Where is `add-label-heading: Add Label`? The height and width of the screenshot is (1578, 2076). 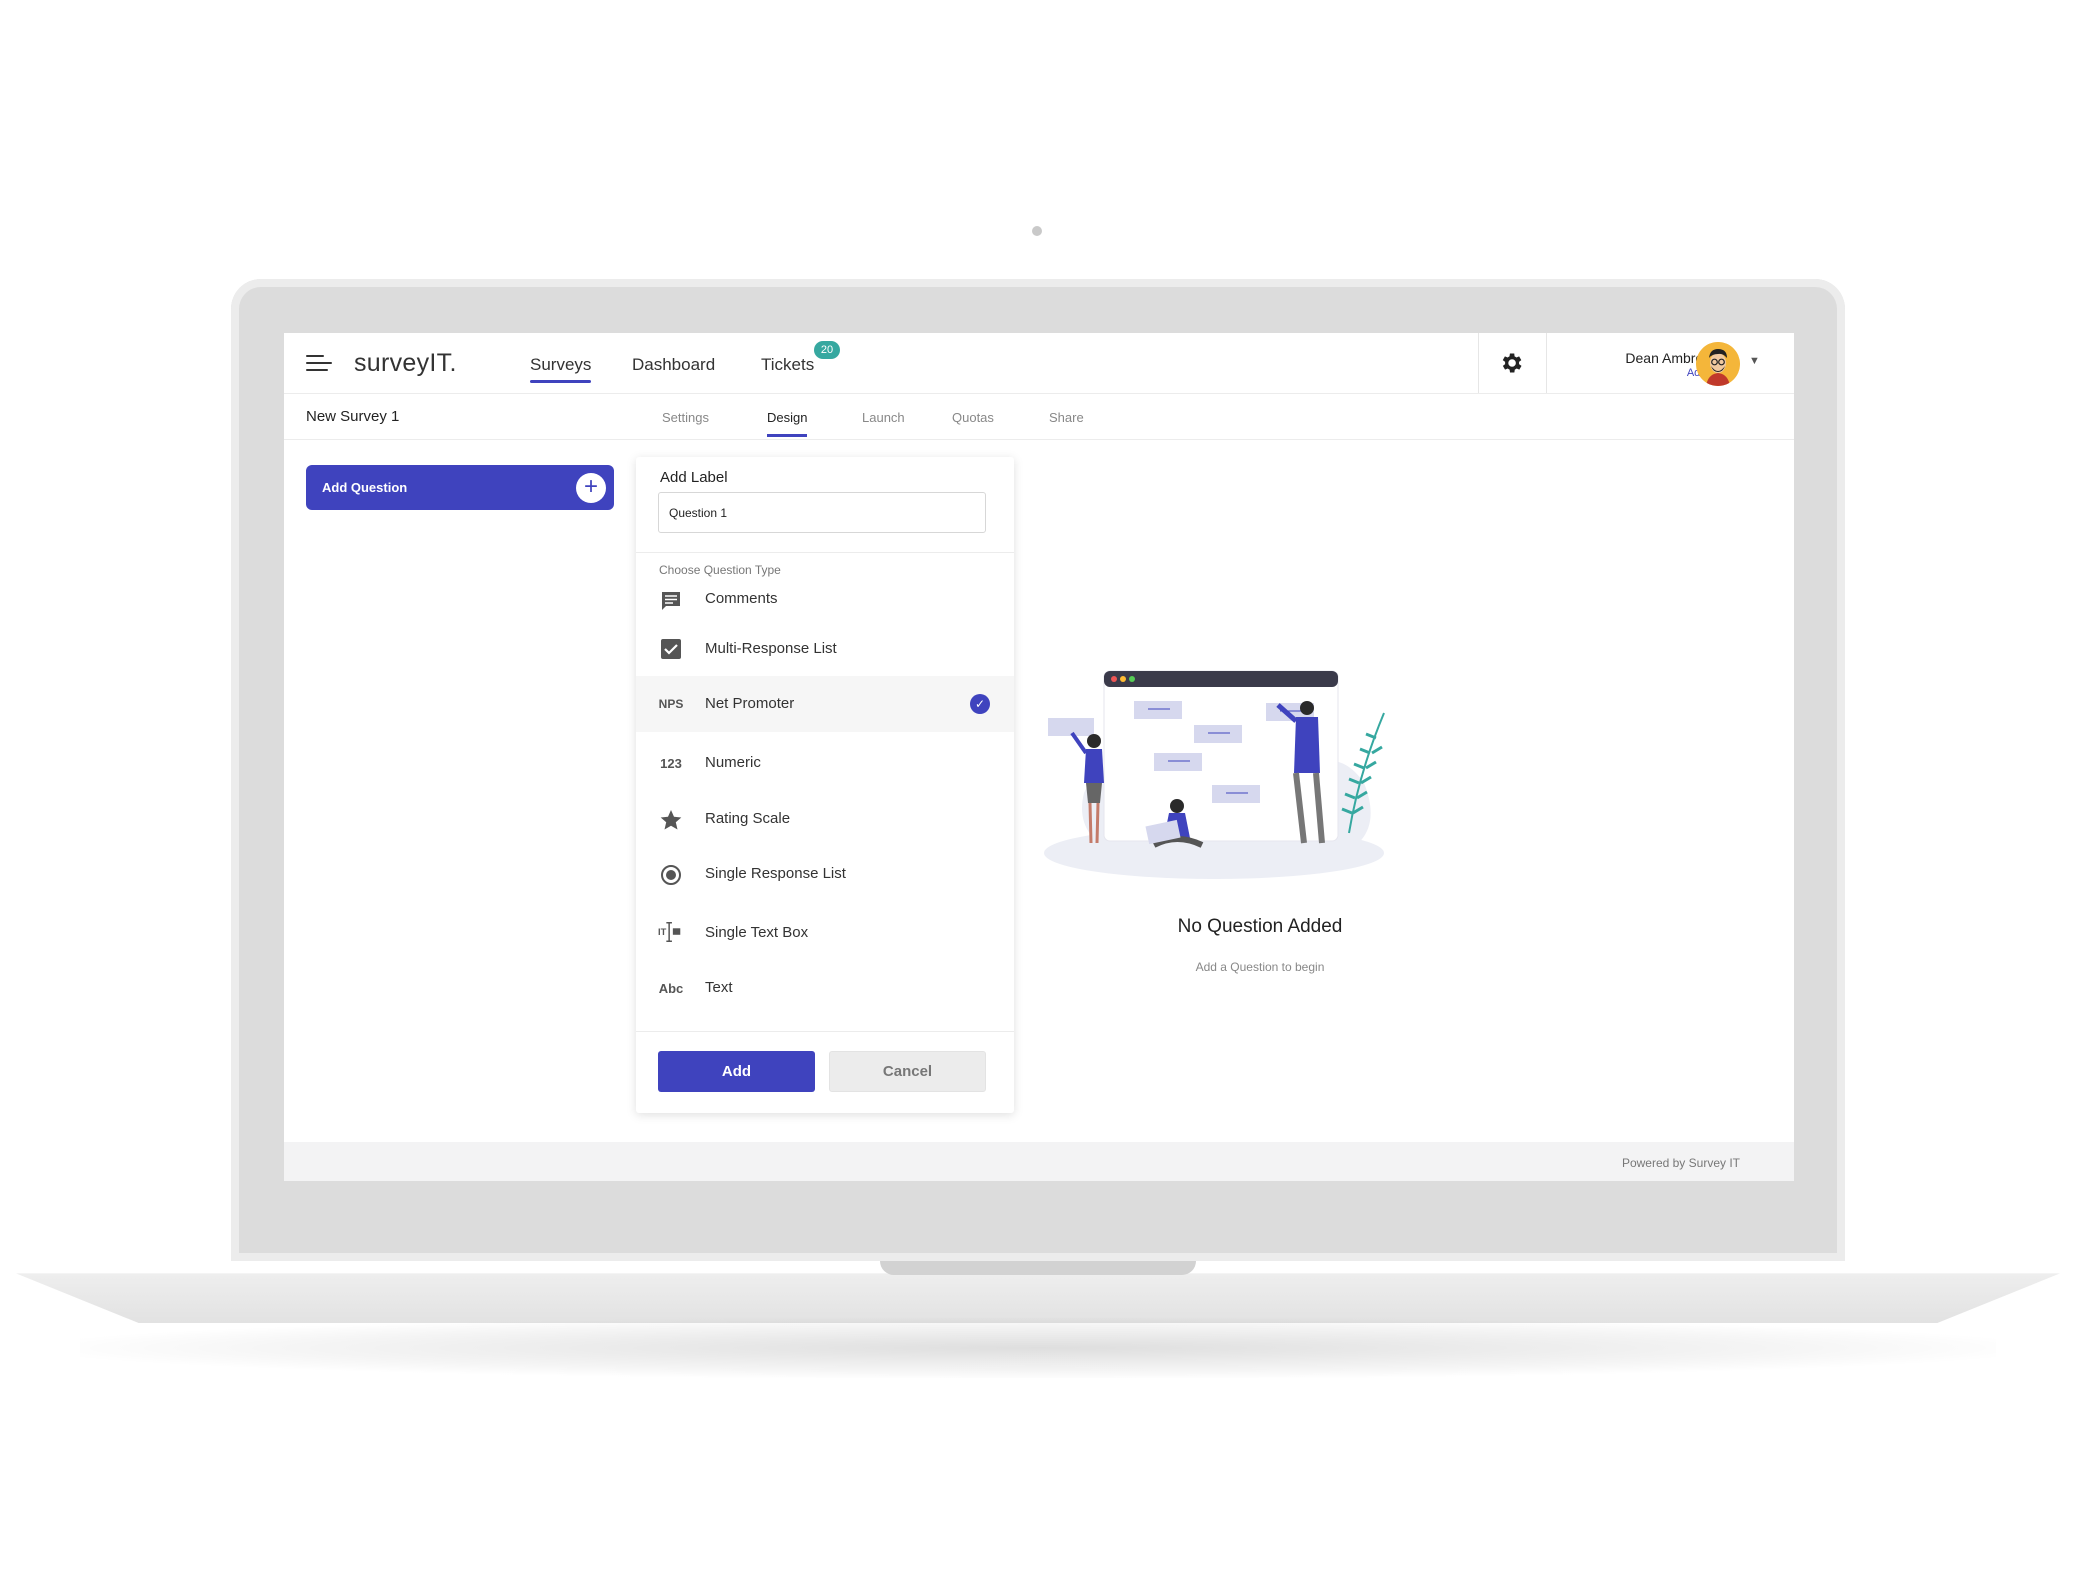
add-label-heading: Add Label is located at coordinates (694, 477).